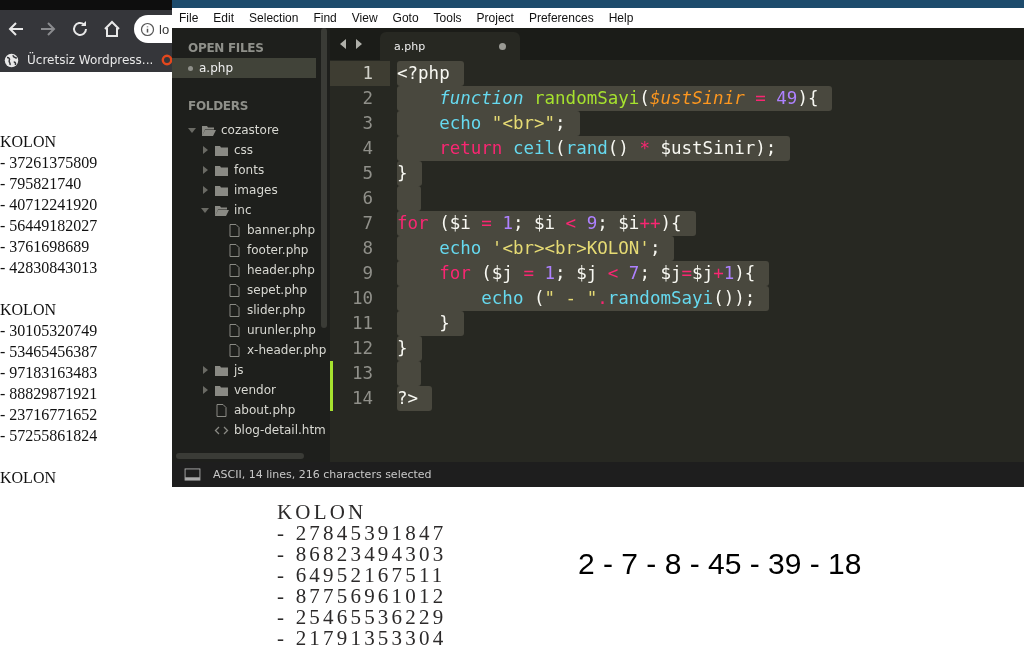  Describe the element at coordinates (147, 29) in the screenshot. I see `info-icon` at that location.